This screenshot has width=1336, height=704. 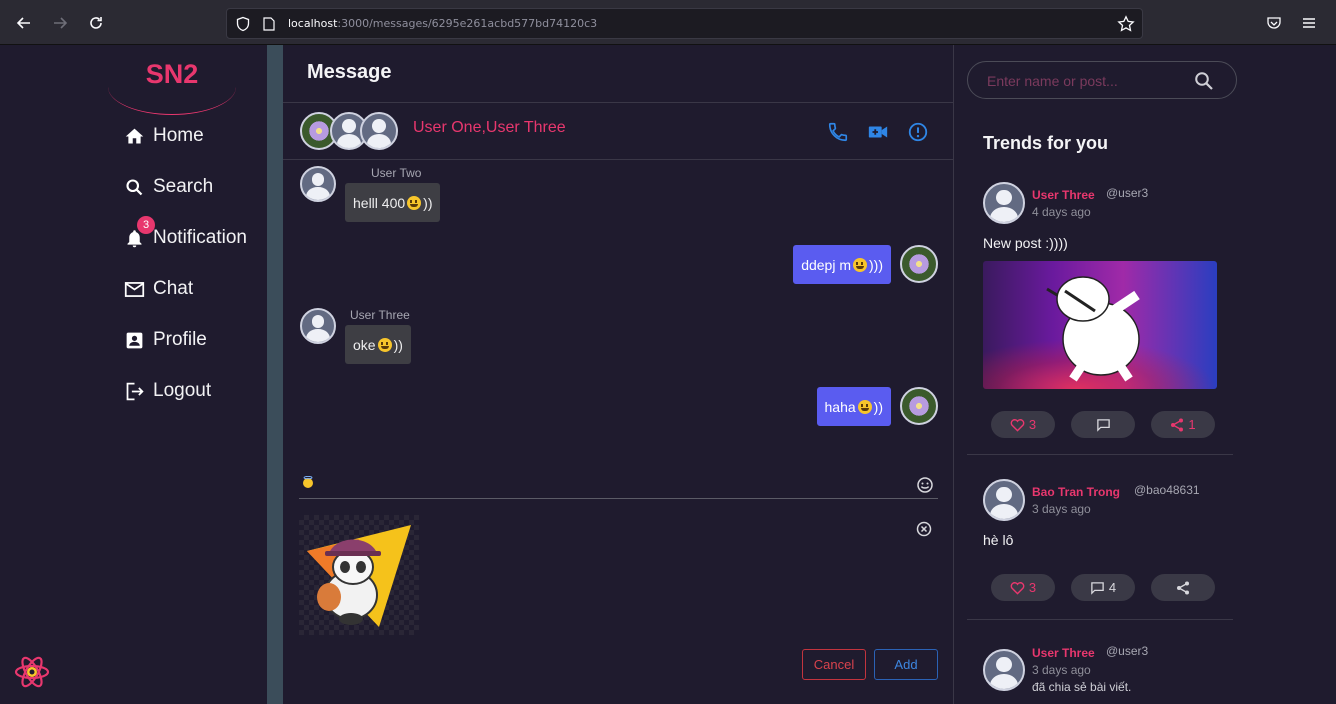 I want to click on reload-icon, so click(x=96, y=23).